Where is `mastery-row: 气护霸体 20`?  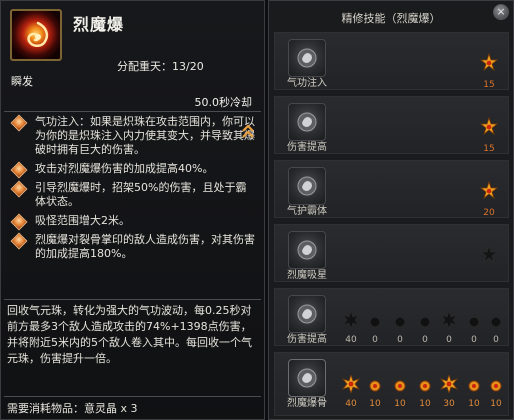 mastery-row: 气护霸体 20 is located at coordinates (391, 189).